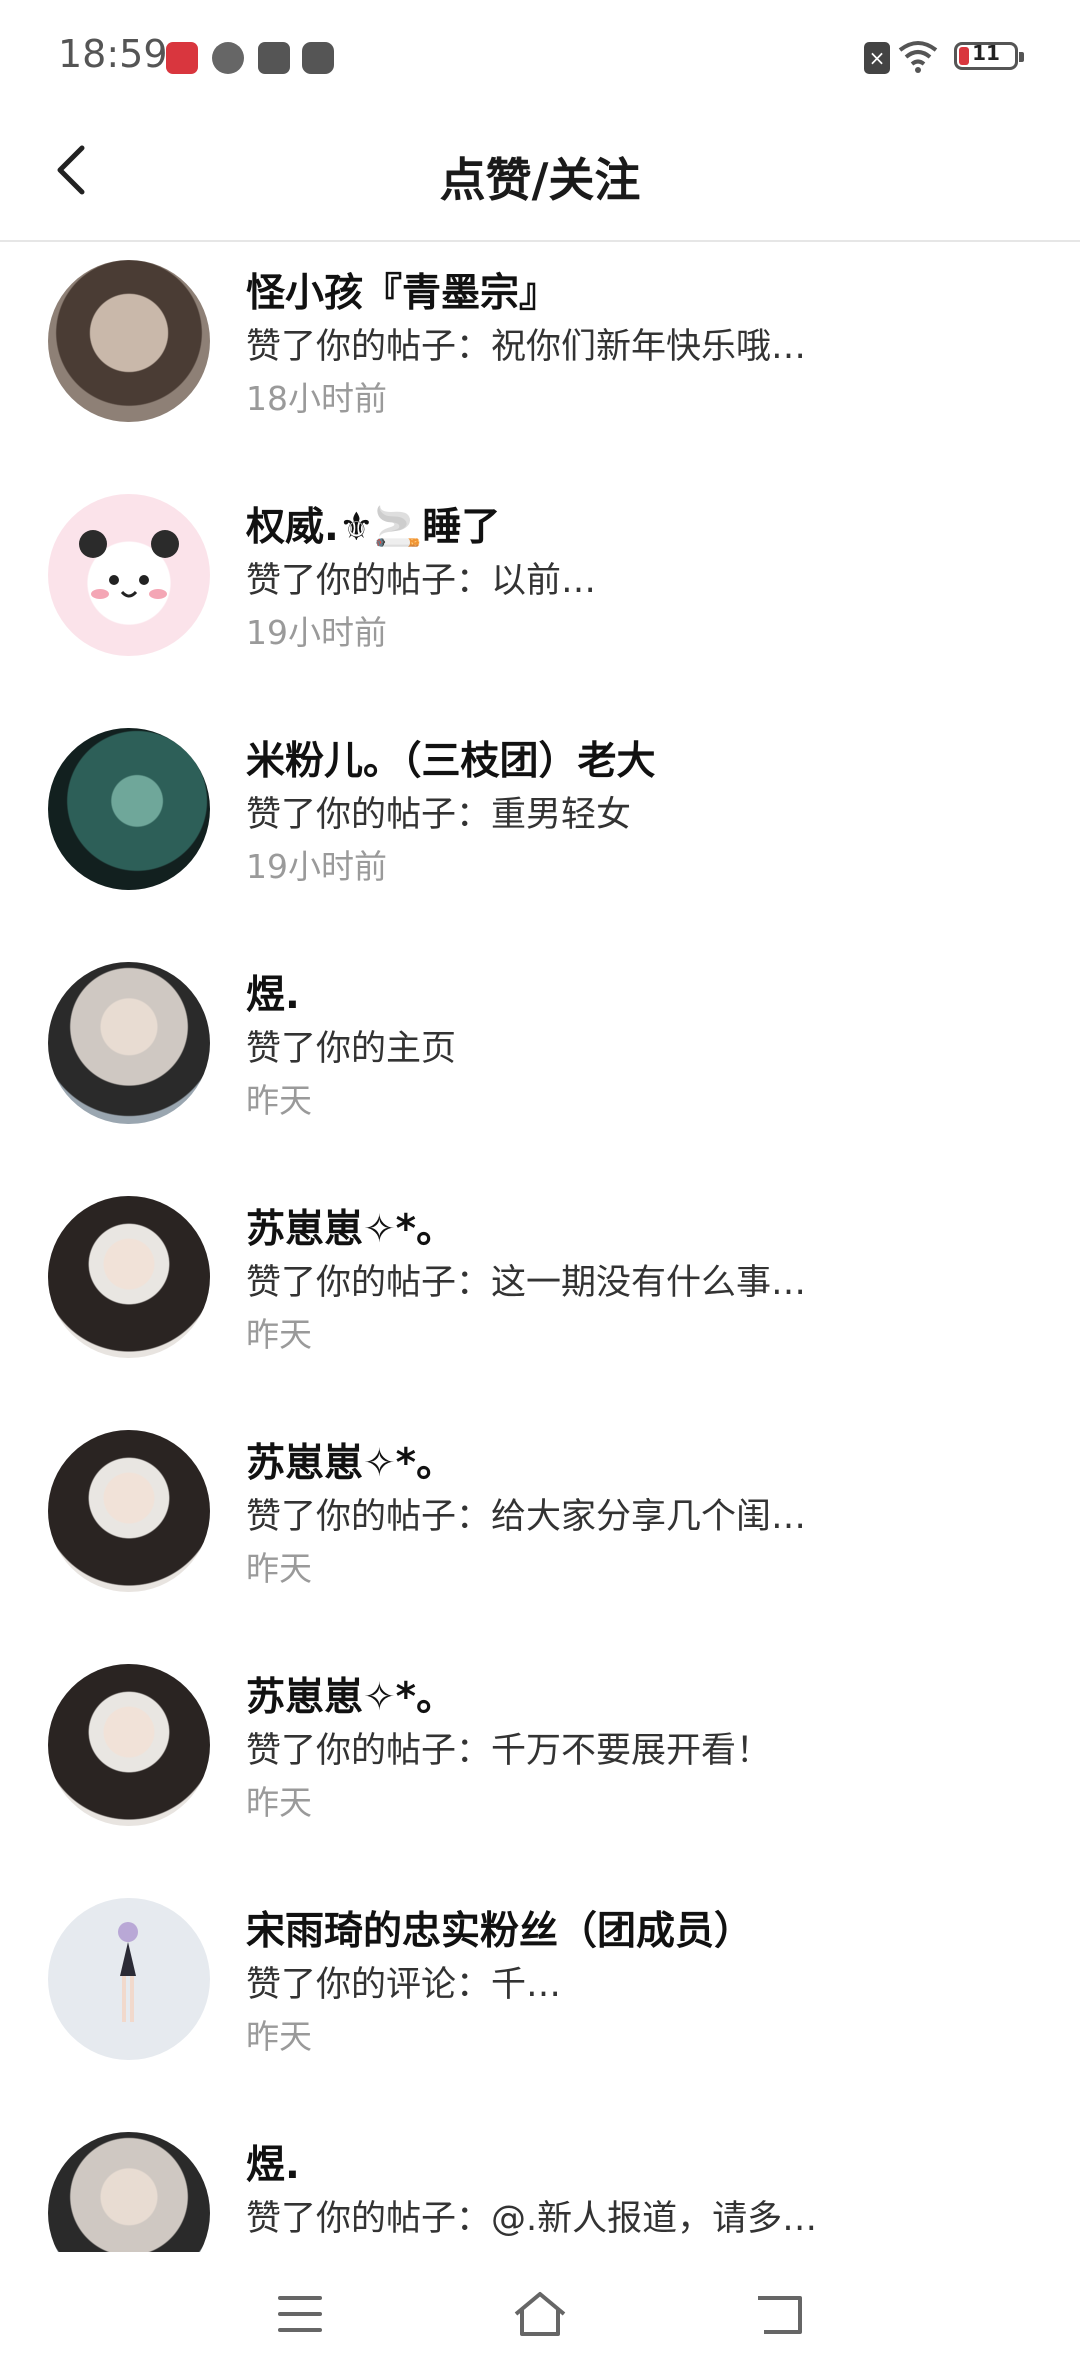 This screenshot has width=1080, height=2376. I want to click on status-right-icons: × 11, so click(960, 56).